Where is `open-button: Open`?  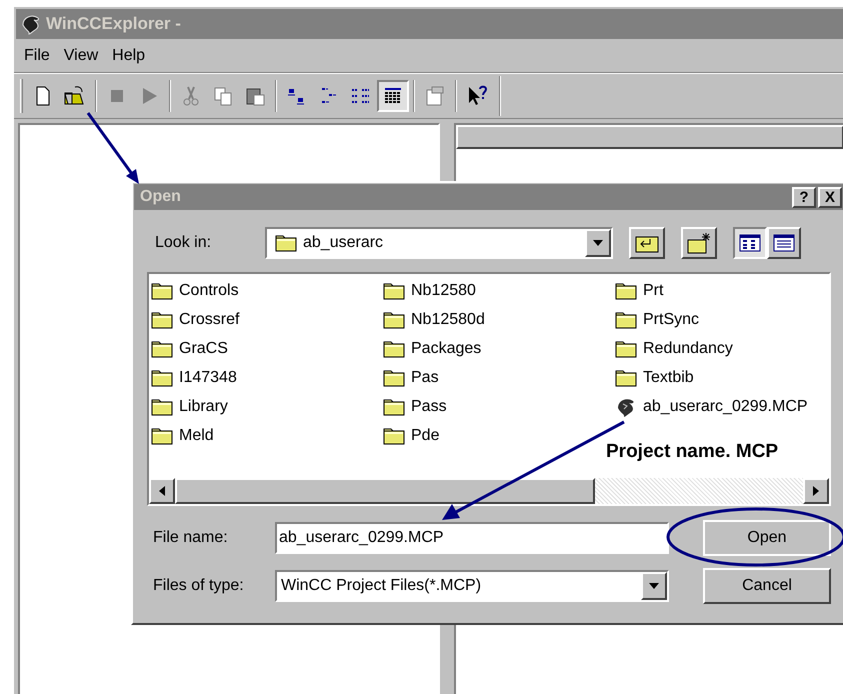 open-button: Open is located at coordinates (767, 538).